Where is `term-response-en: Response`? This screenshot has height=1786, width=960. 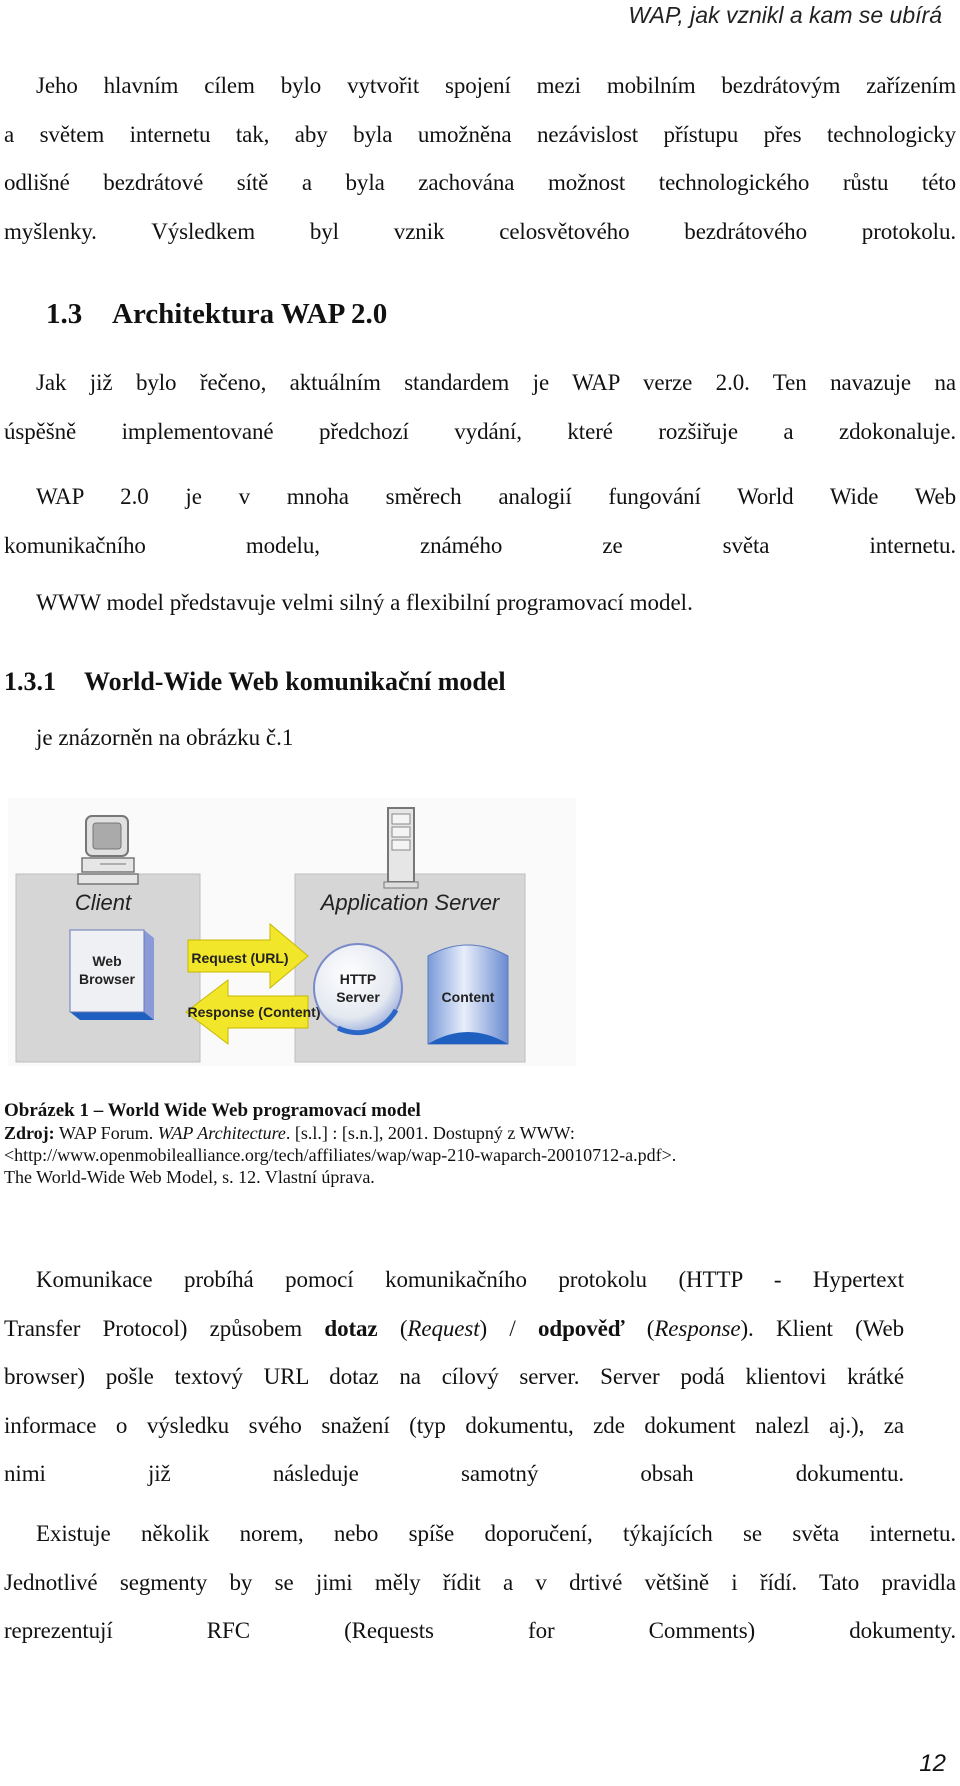
term-response-en: Response is located at coordinates (697, 1328).